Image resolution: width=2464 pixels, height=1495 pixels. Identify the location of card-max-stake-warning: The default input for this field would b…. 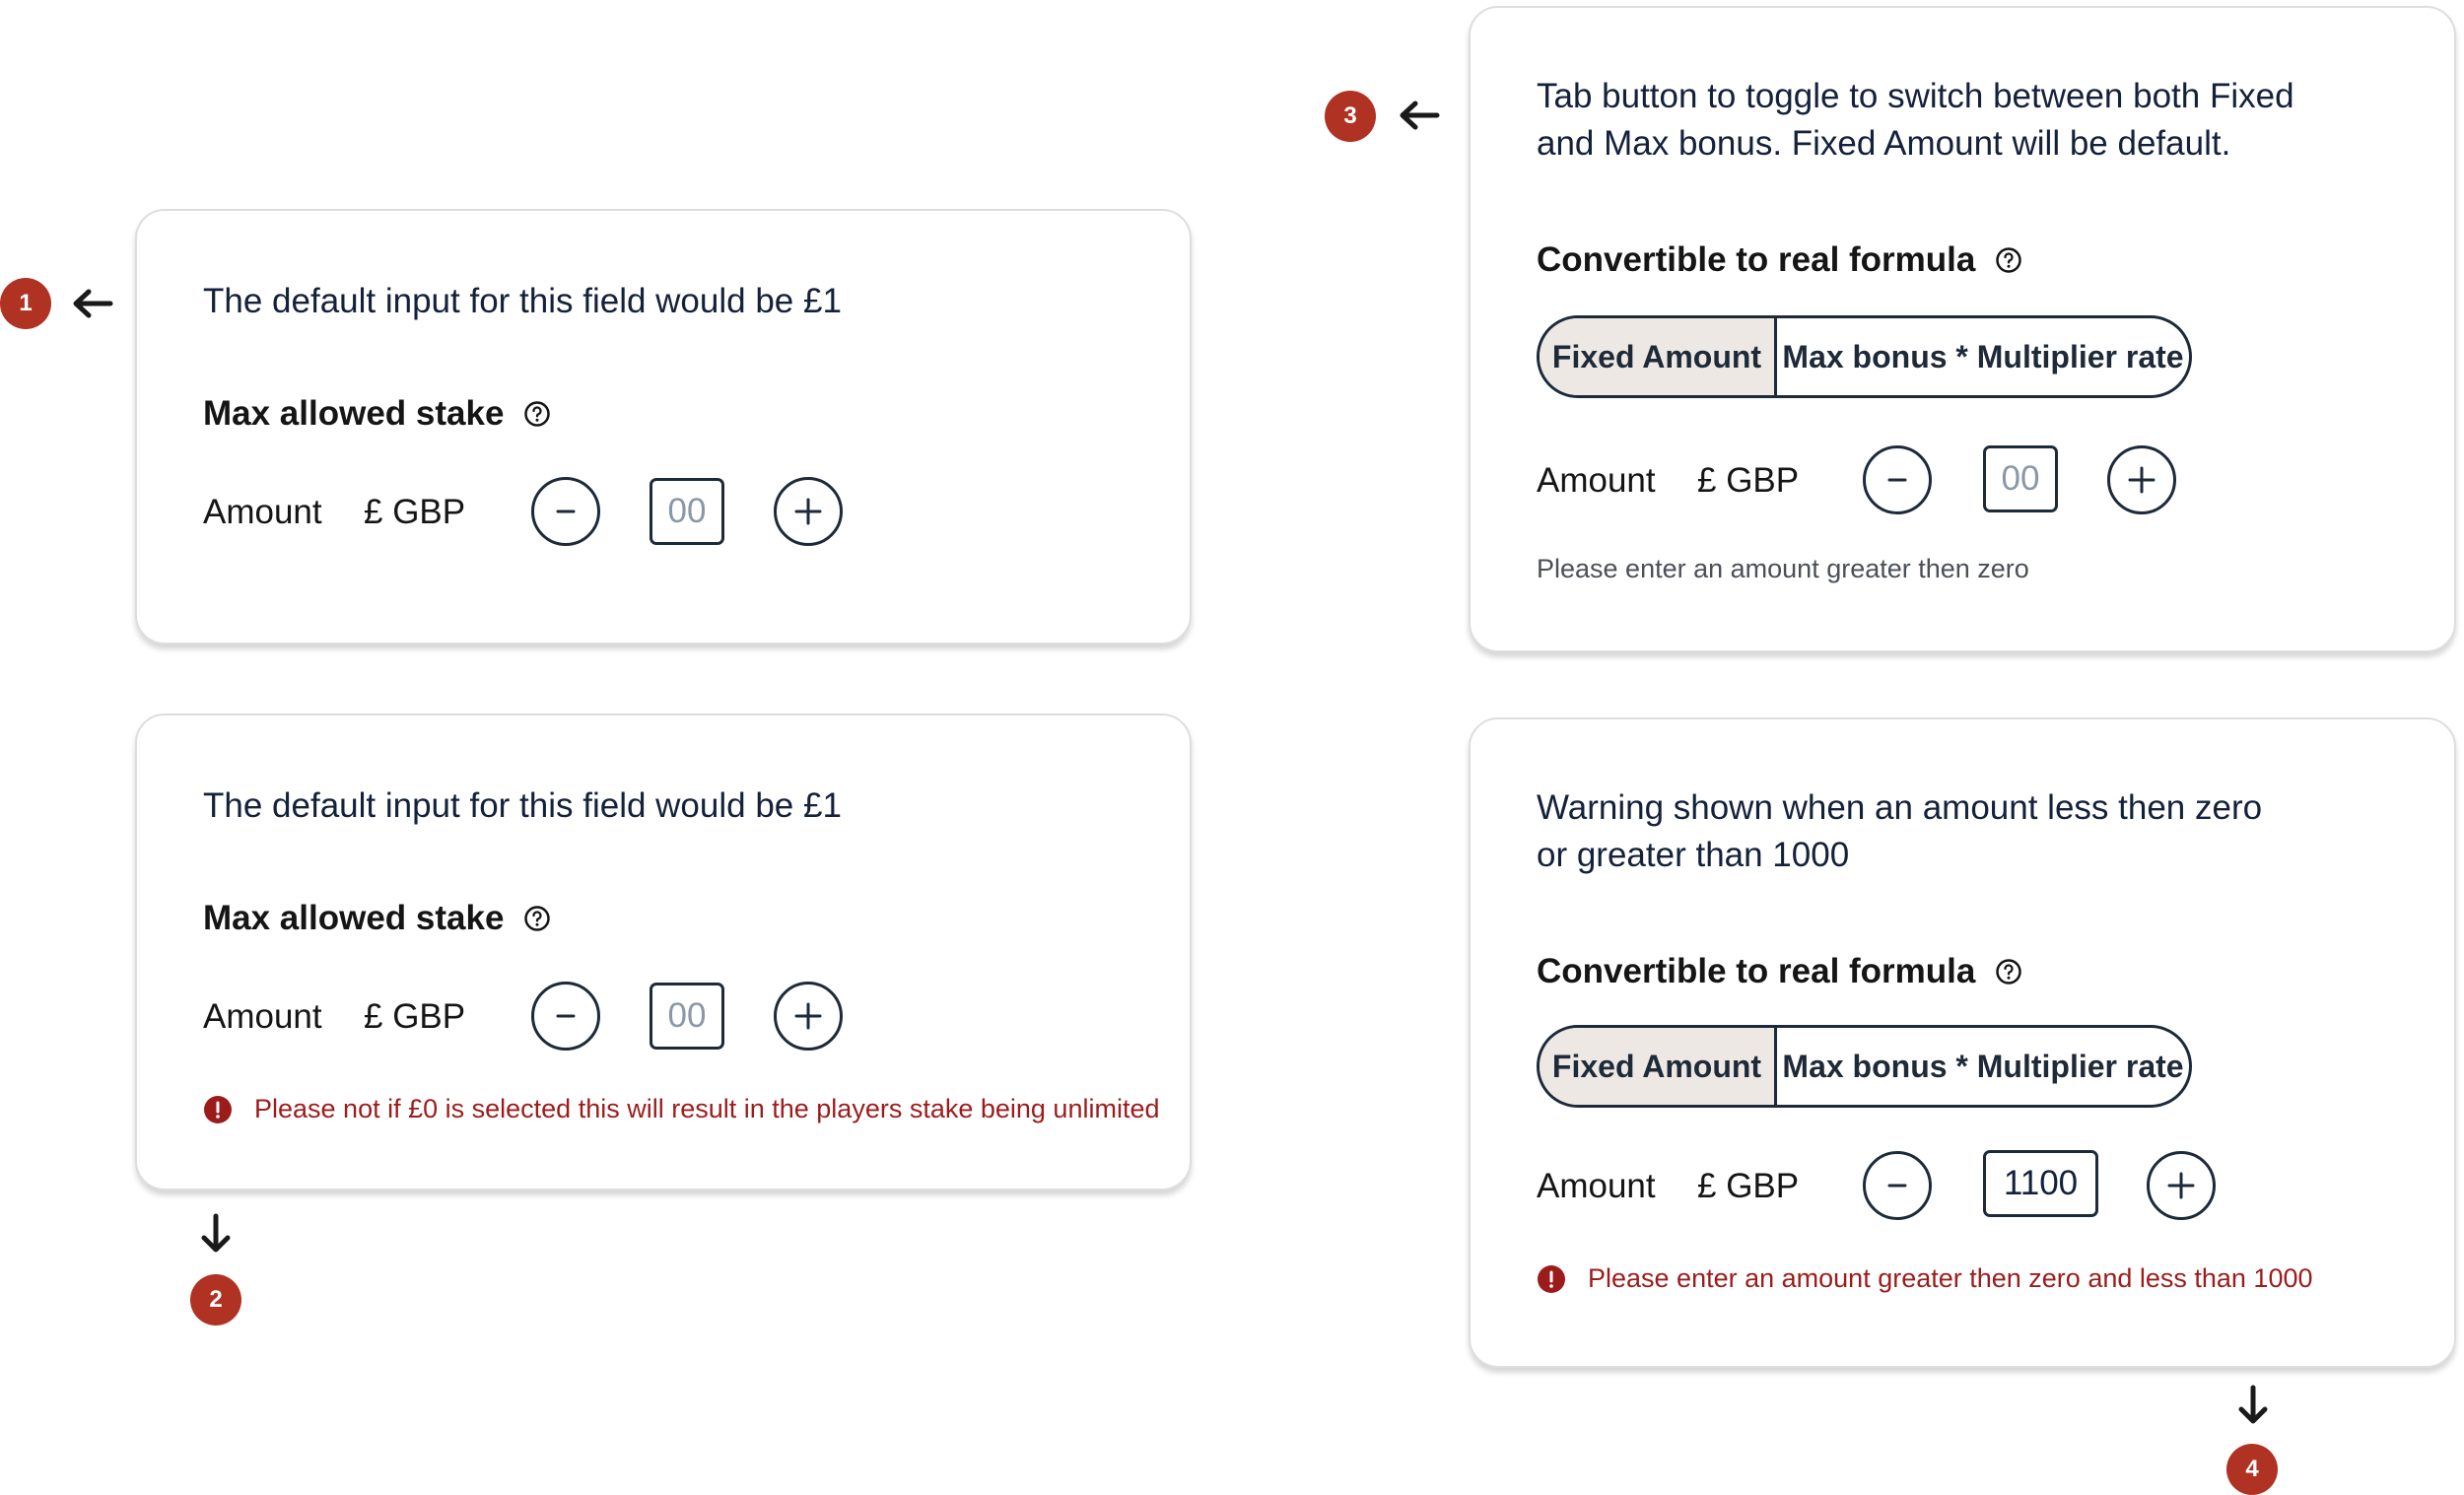
(663, 952).